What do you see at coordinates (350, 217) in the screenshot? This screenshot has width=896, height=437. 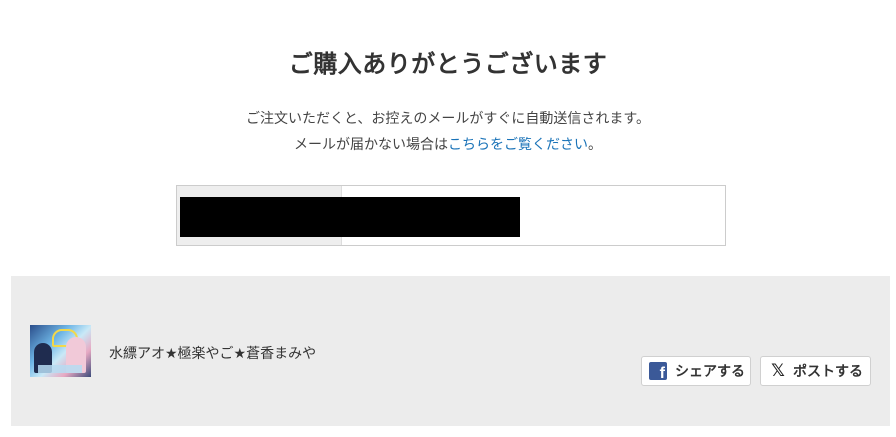 I see `redacted-order-info` at bounding box center [350, 217].